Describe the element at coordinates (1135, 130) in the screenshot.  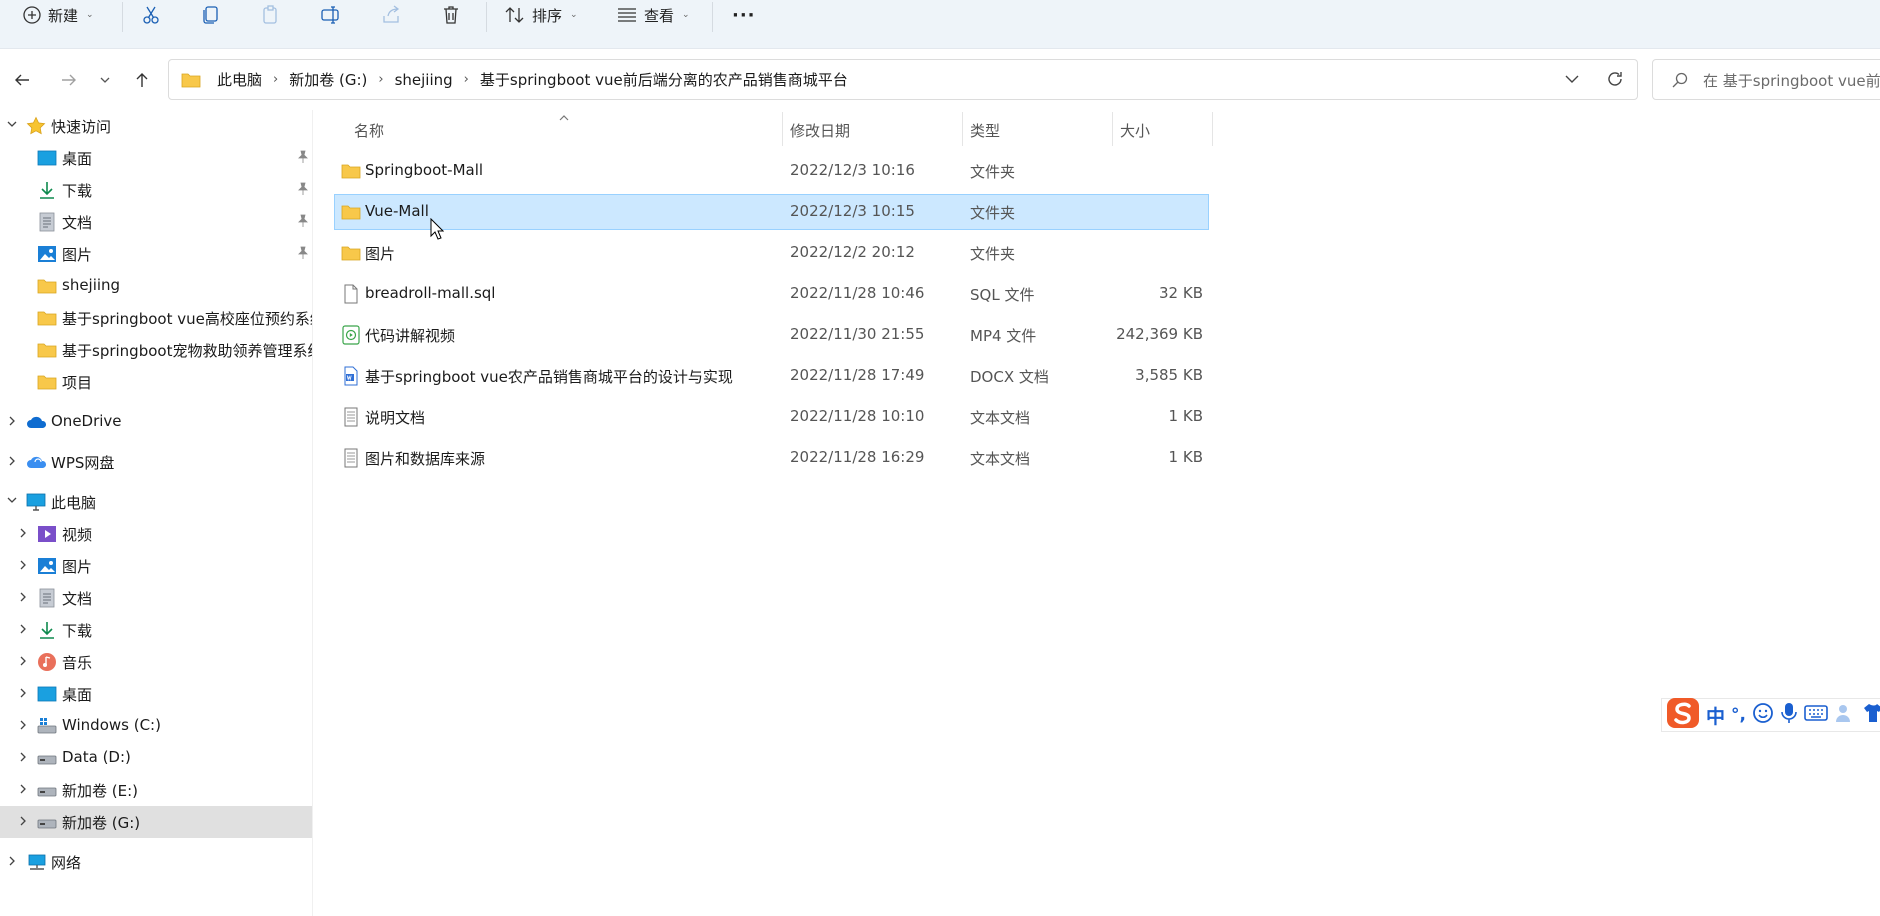
I see `column-header-size: 大小` at that location.